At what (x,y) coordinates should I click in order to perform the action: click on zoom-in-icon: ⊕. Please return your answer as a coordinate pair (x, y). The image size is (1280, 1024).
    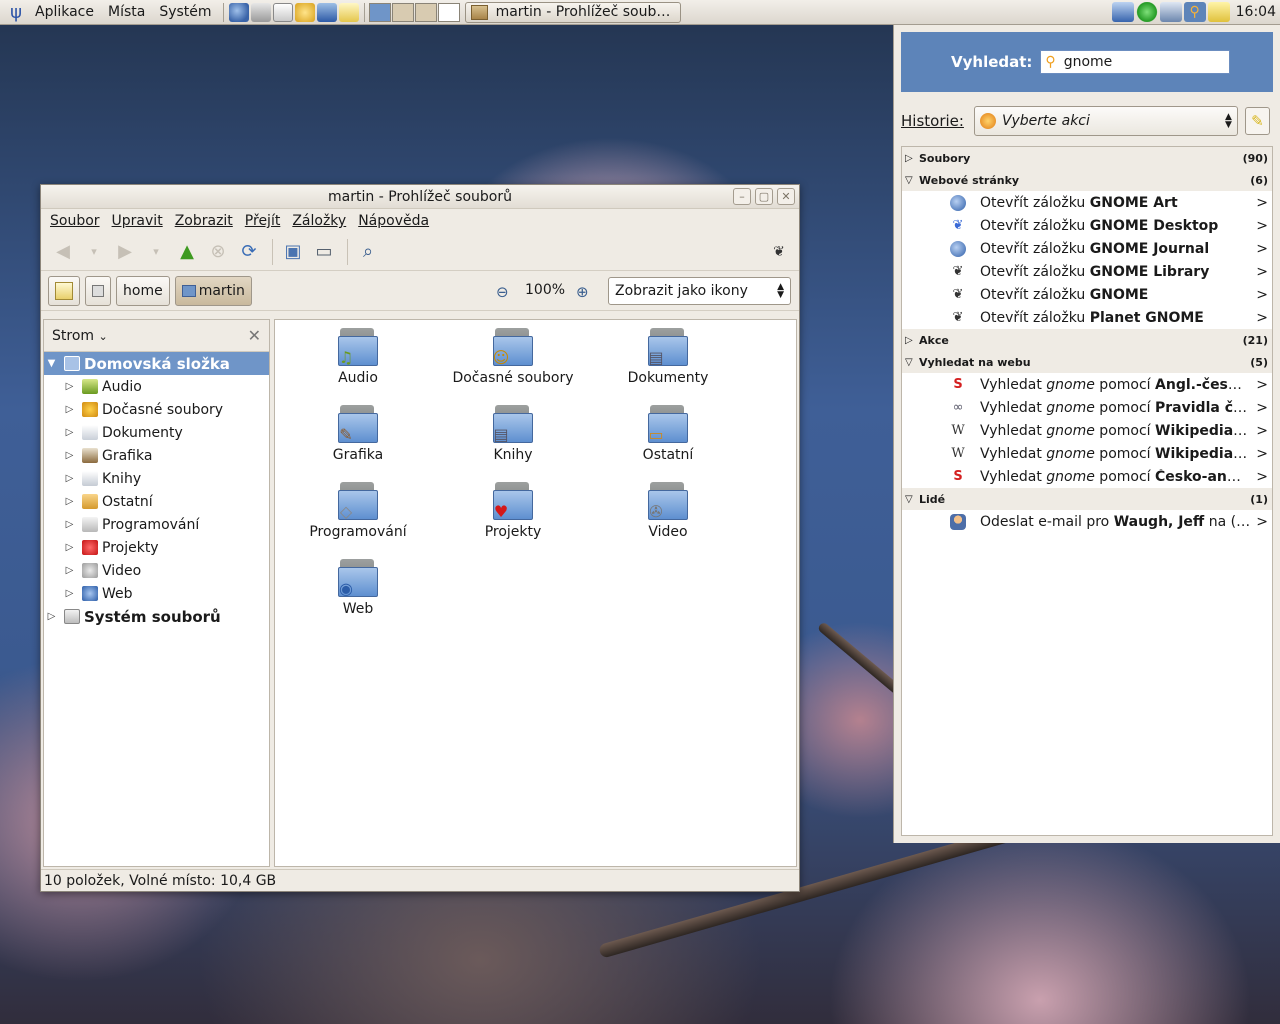
    Looking at the image, I should click on (582, 292).